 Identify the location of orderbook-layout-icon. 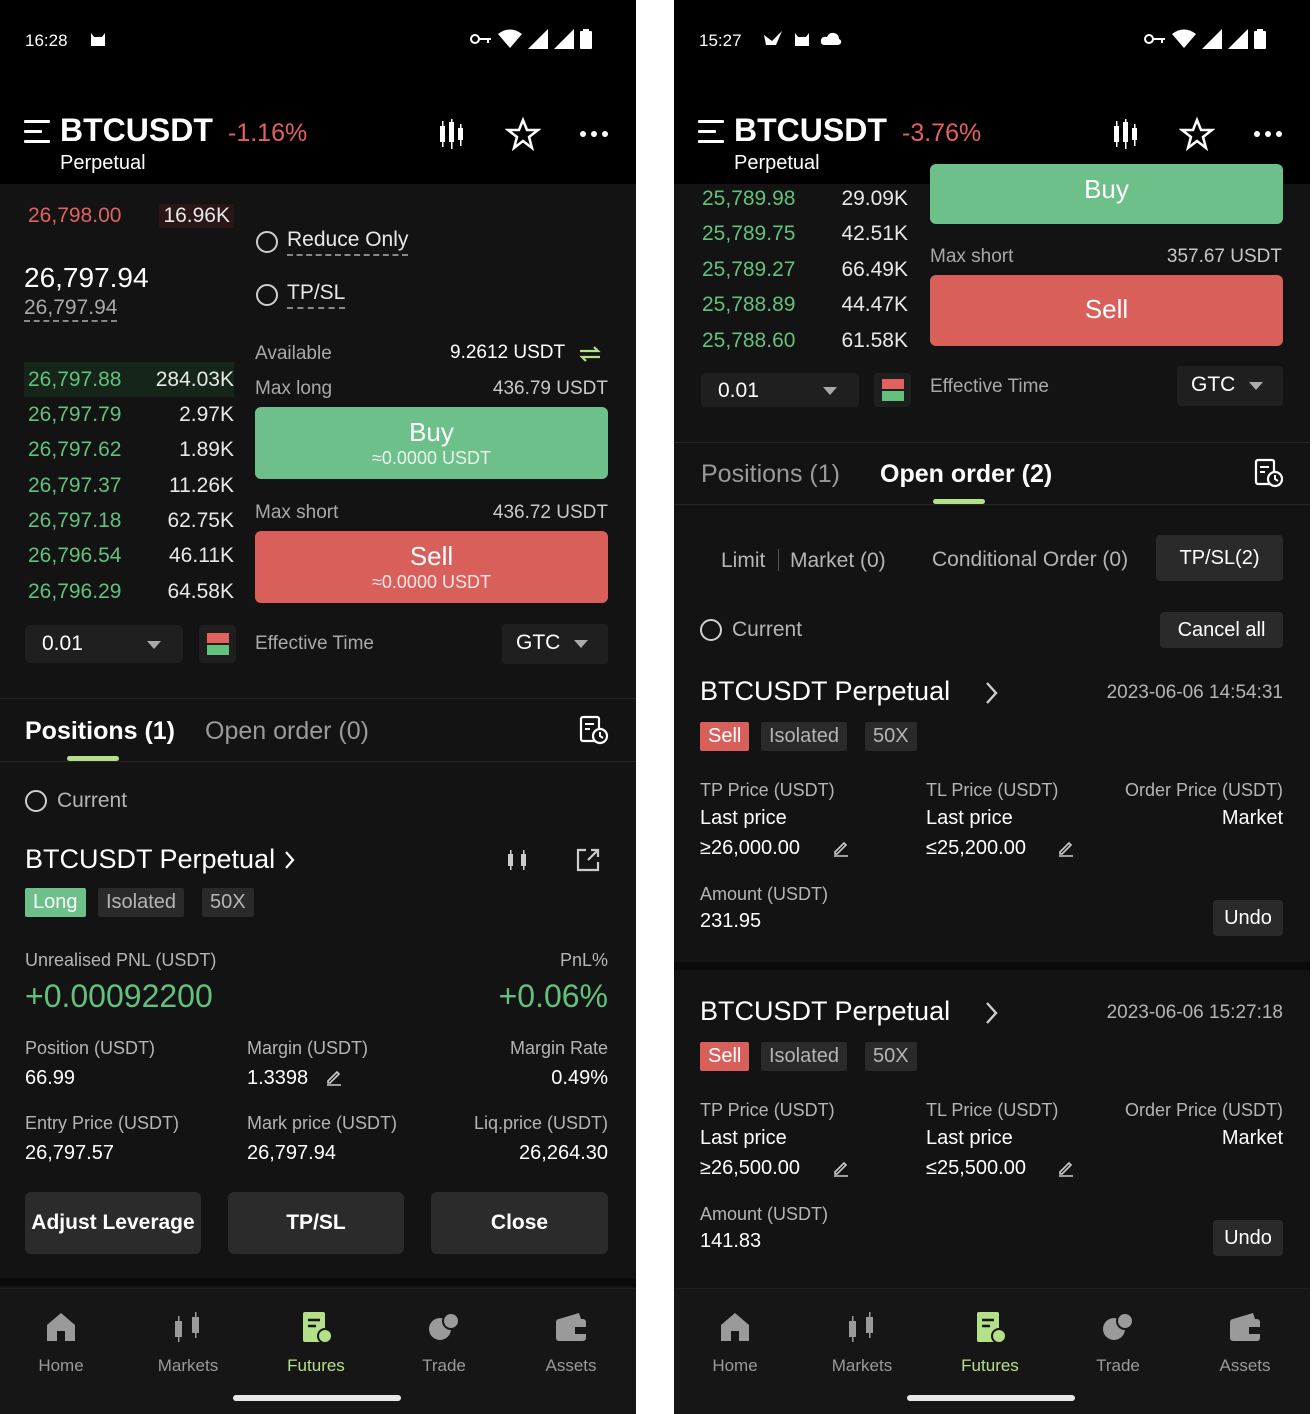
(218, 644).